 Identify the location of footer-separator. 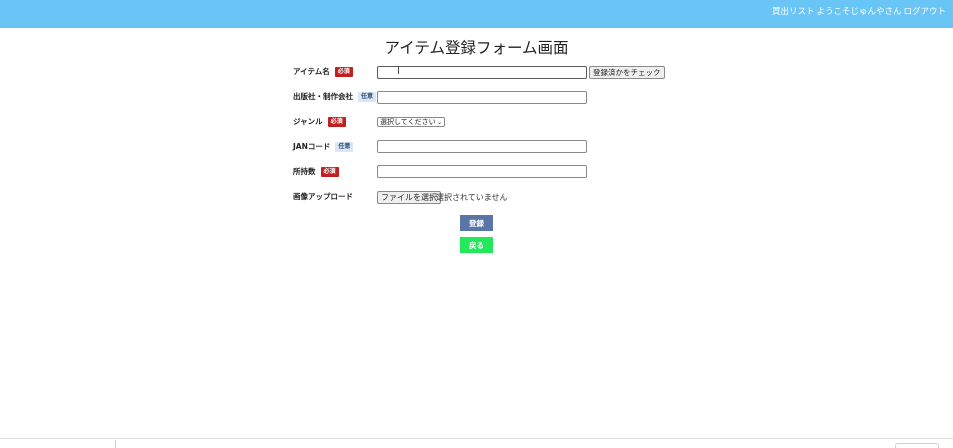
(115, 444).